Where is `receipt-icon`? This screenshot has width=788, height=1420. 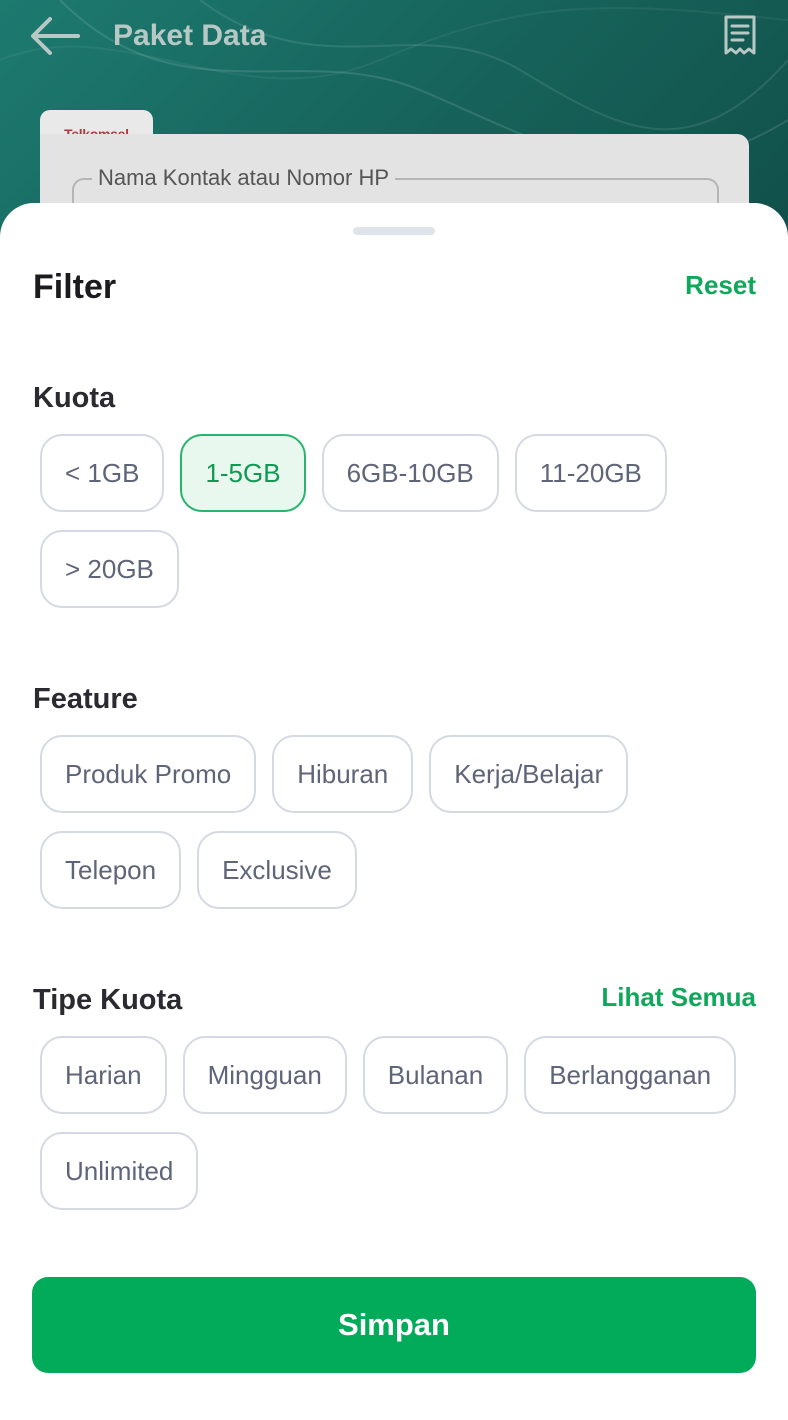
receipt-icon is located at coordinates (740, 35).